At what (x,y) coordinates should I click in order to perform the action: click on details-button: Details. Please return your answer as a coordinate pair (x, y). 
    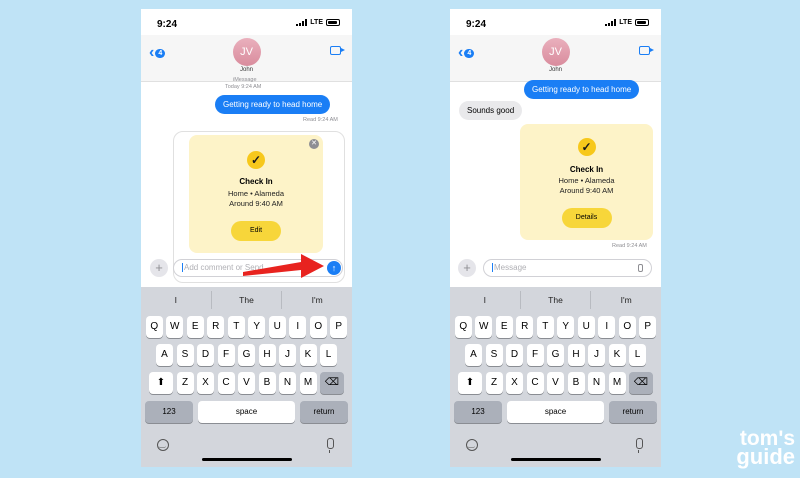
    Looking at the image, I should click on (586, 218).